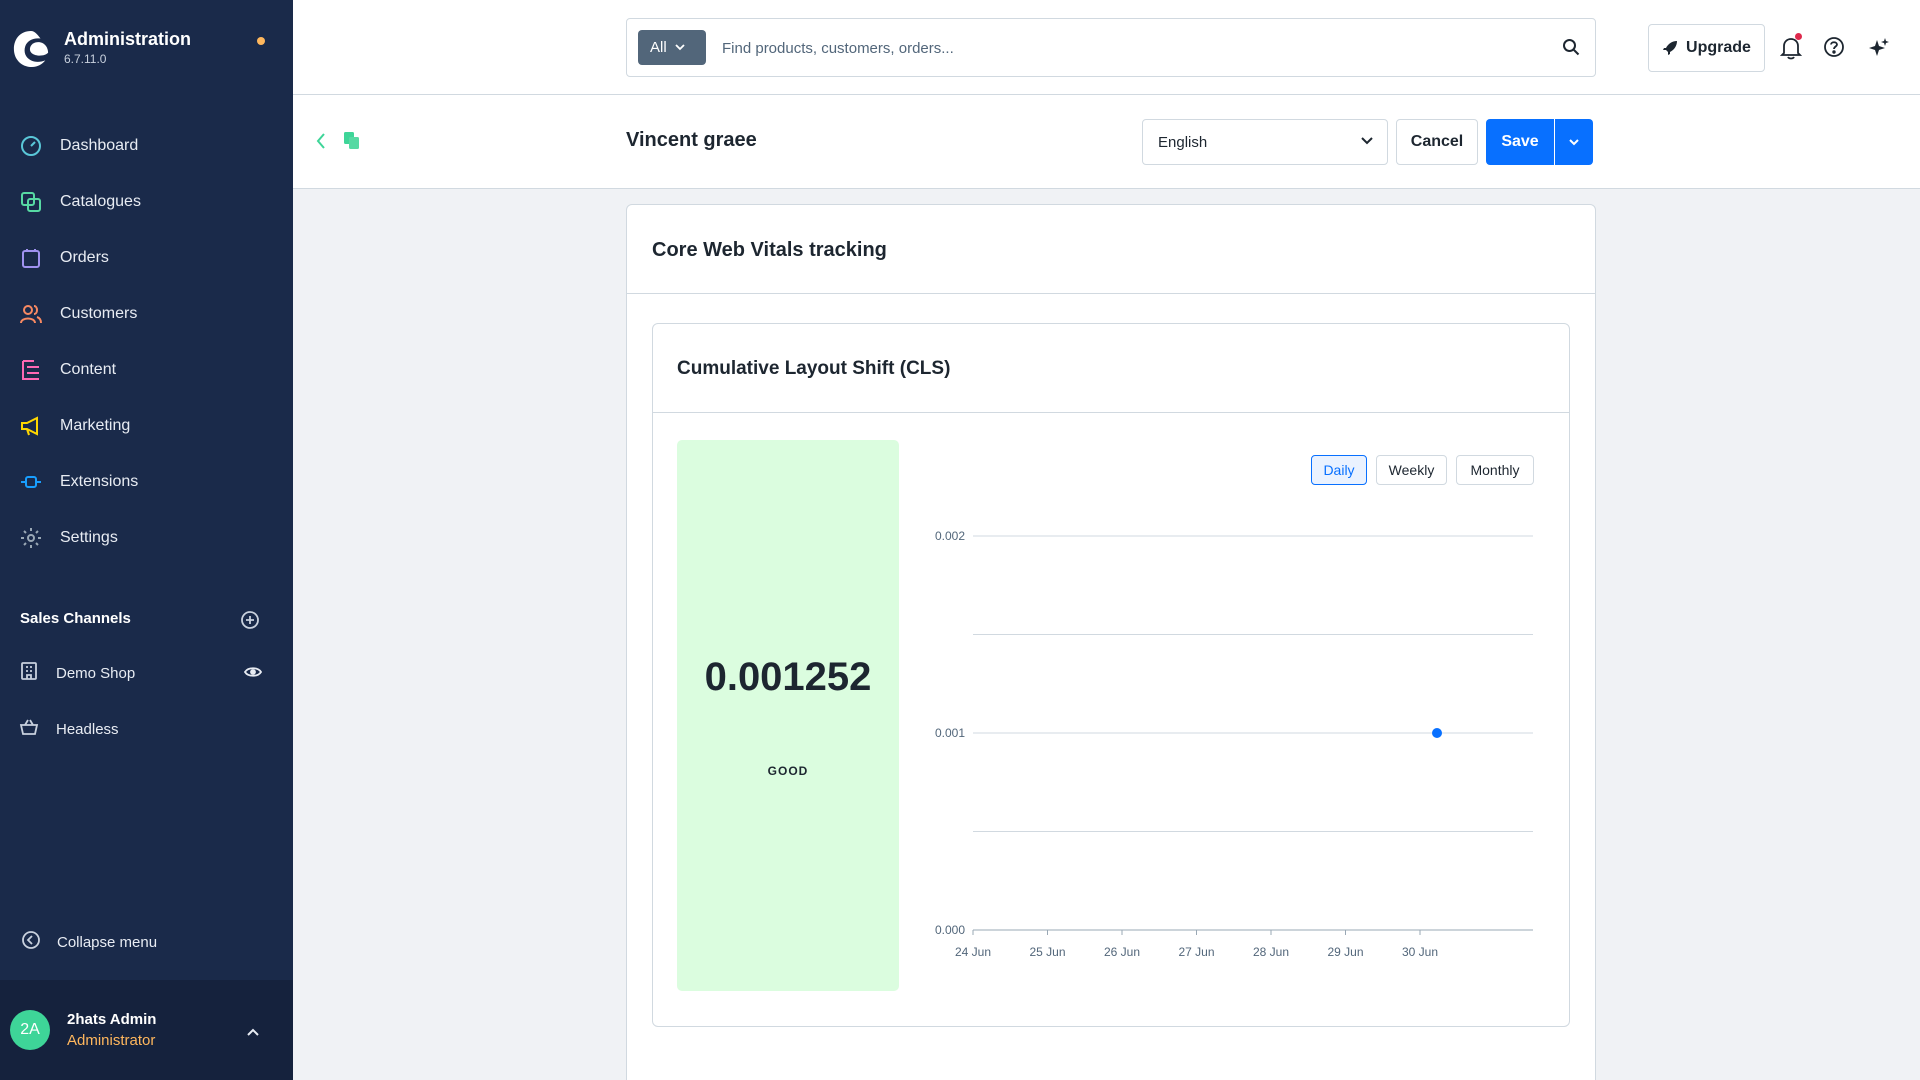  I want to click on nav-label: Orders, so click(84, 257).